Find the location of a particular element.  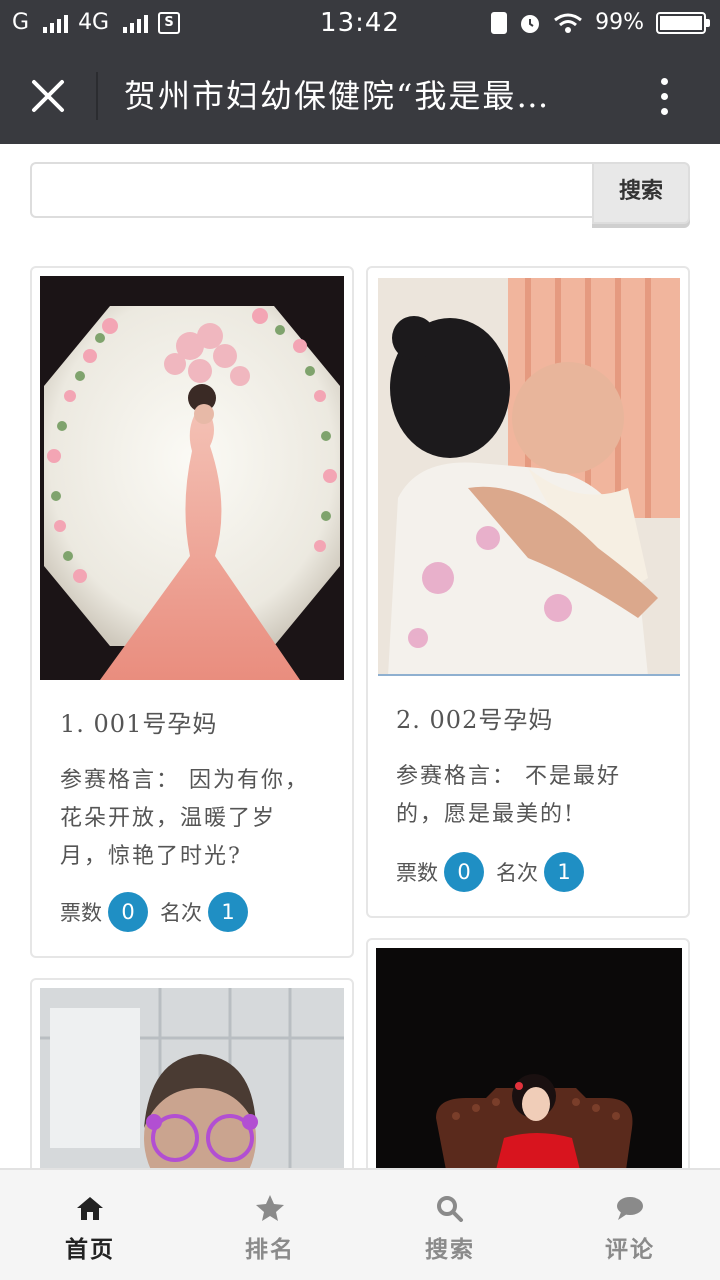

nav-comments: 评论 is located at coordinates (630, 1225).